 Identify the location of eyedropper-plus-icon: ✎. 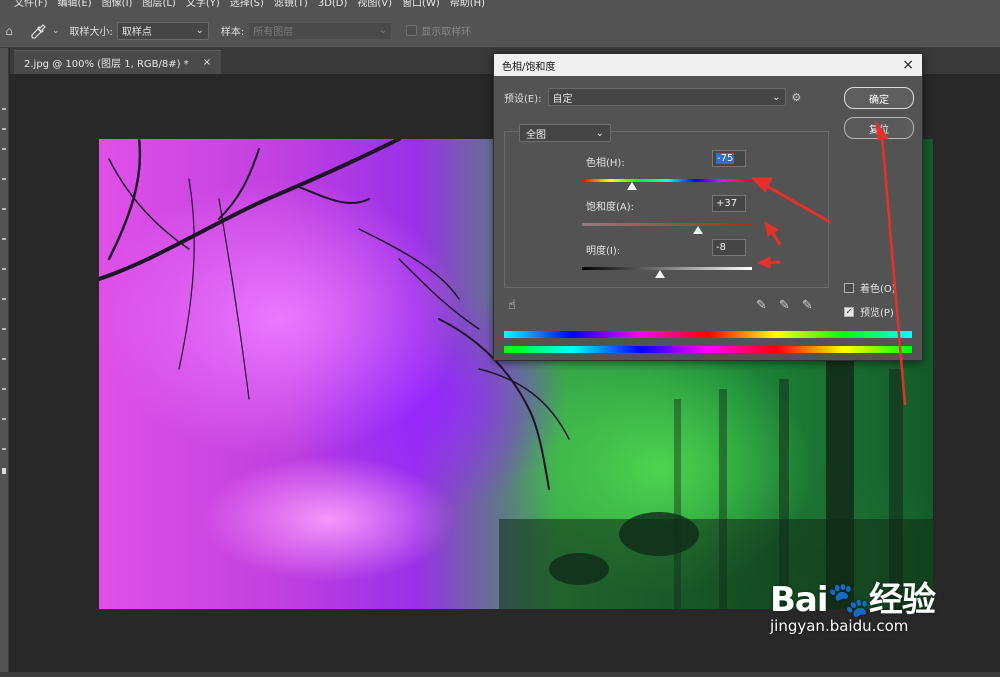
(784, 305).